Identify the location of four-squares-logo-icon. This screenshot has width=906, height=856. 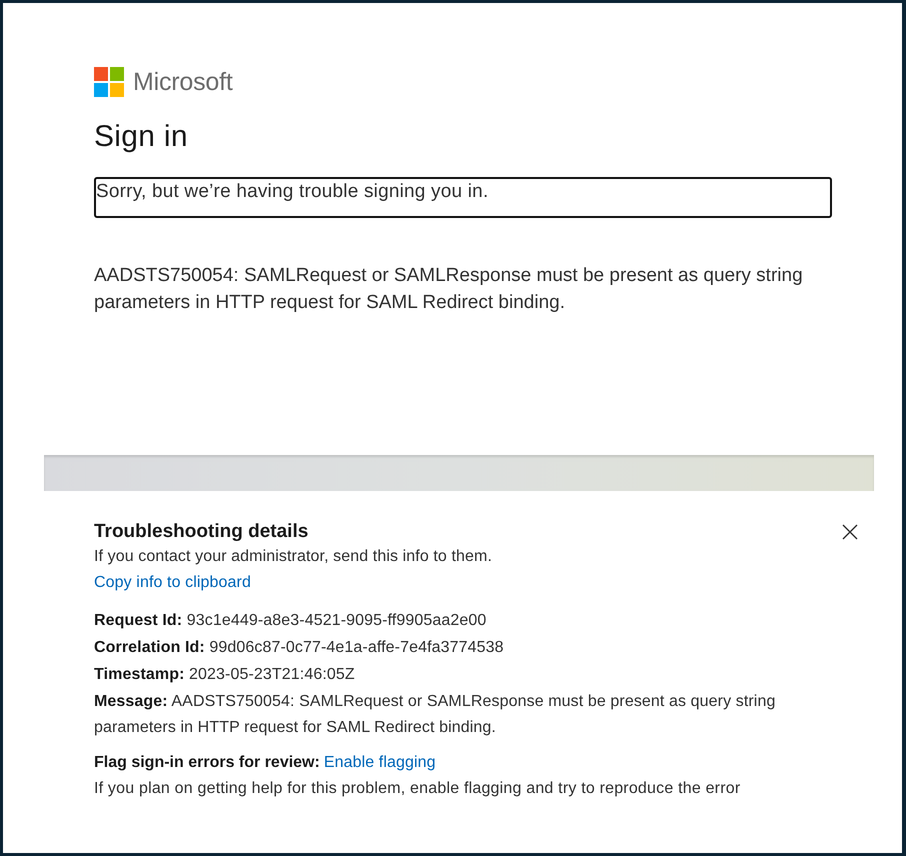
(109, 82).